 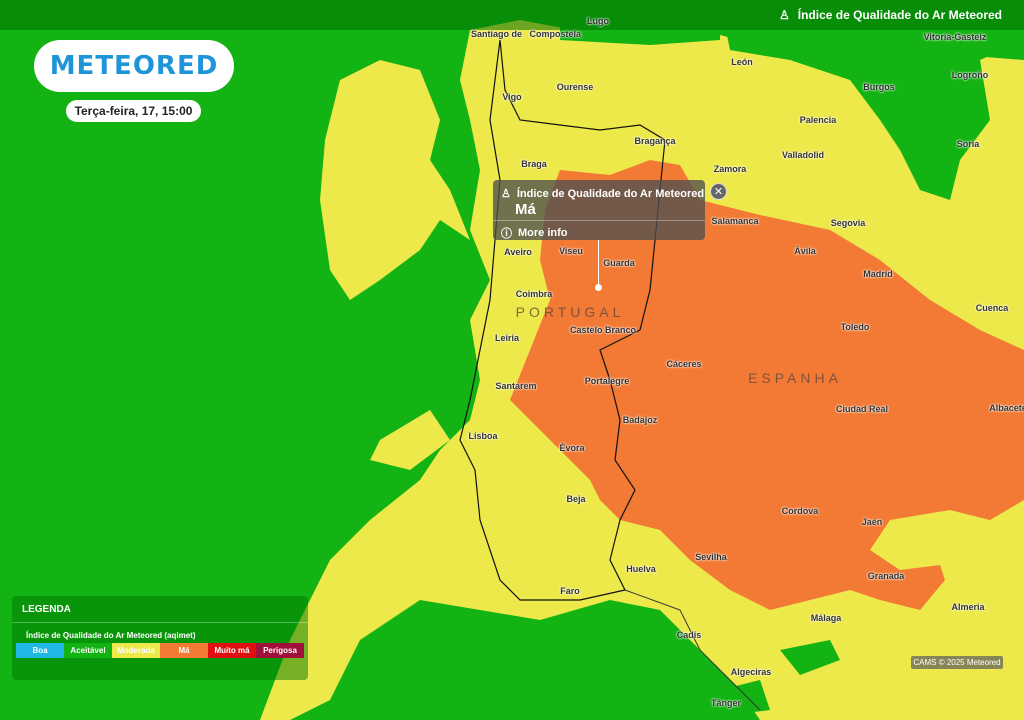 What do you see at coordinates (872, 522) in the screenshot?
I see `city-label: Jaén` at bounding box center [872, 522].